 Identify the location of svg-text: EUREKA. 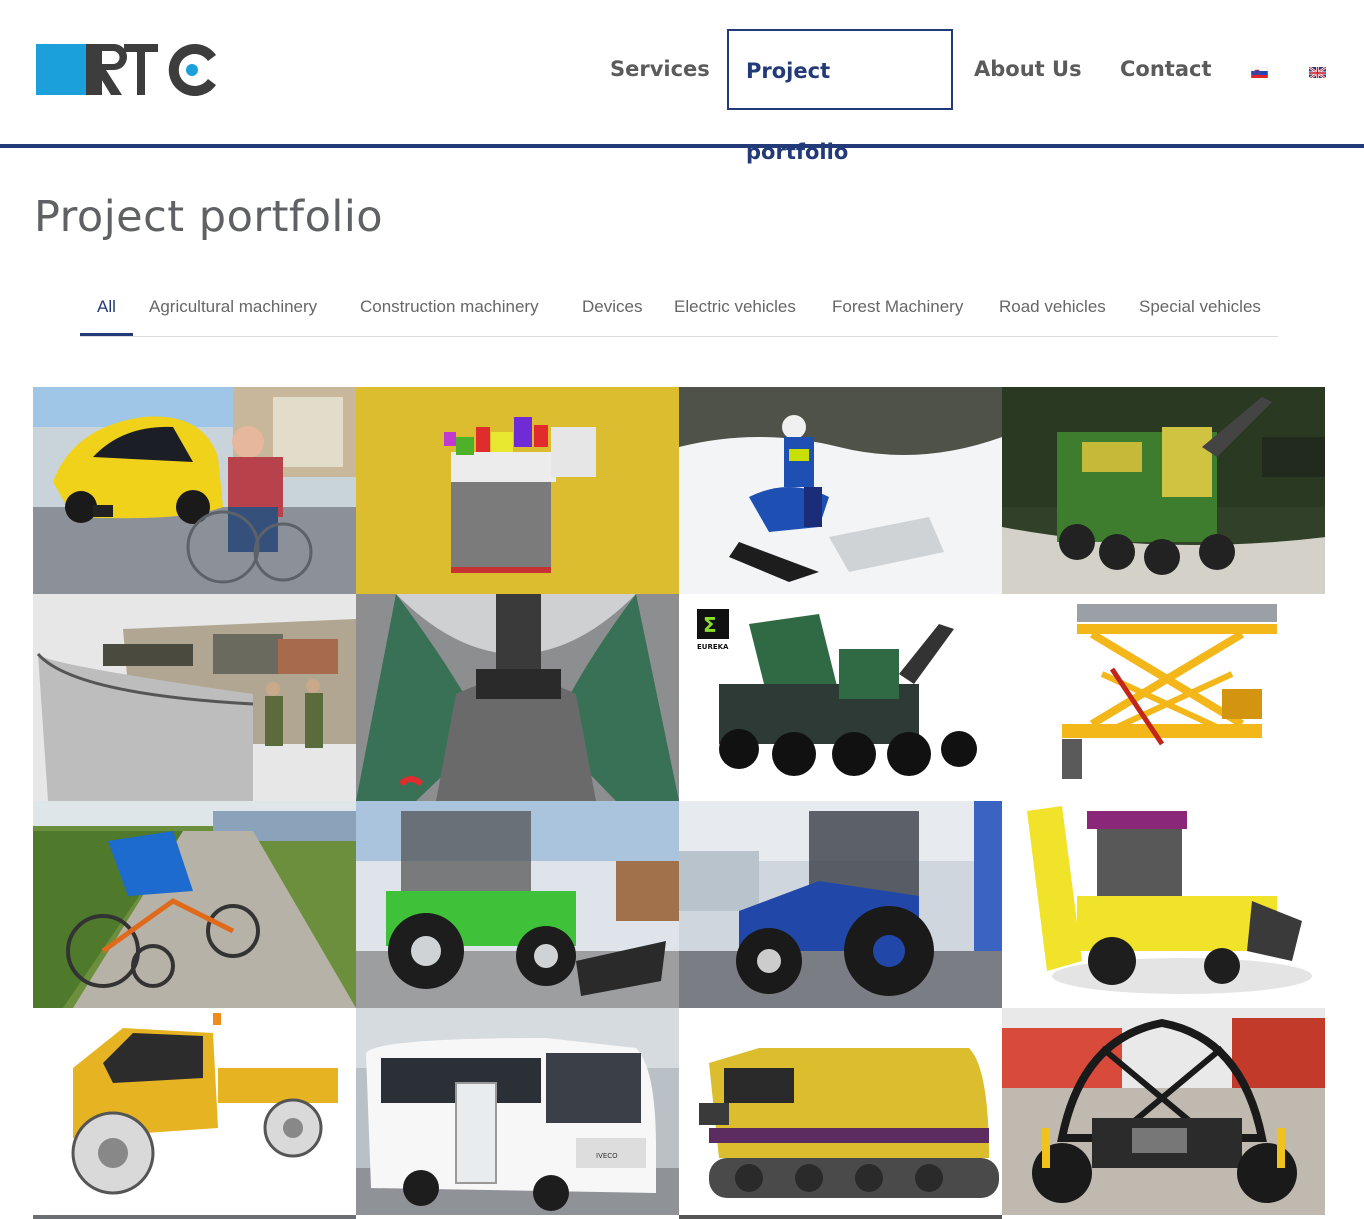
(713, 647).